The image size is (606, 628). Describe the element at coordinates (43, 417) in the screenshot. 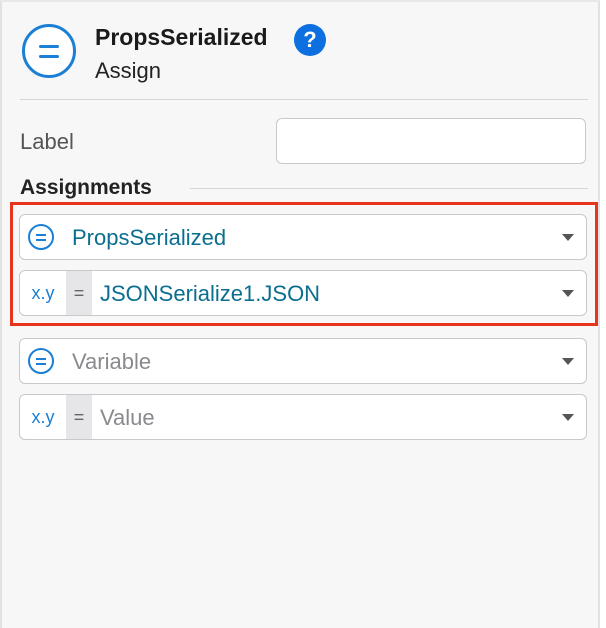

I see `expression-icon: x.y` at that location.